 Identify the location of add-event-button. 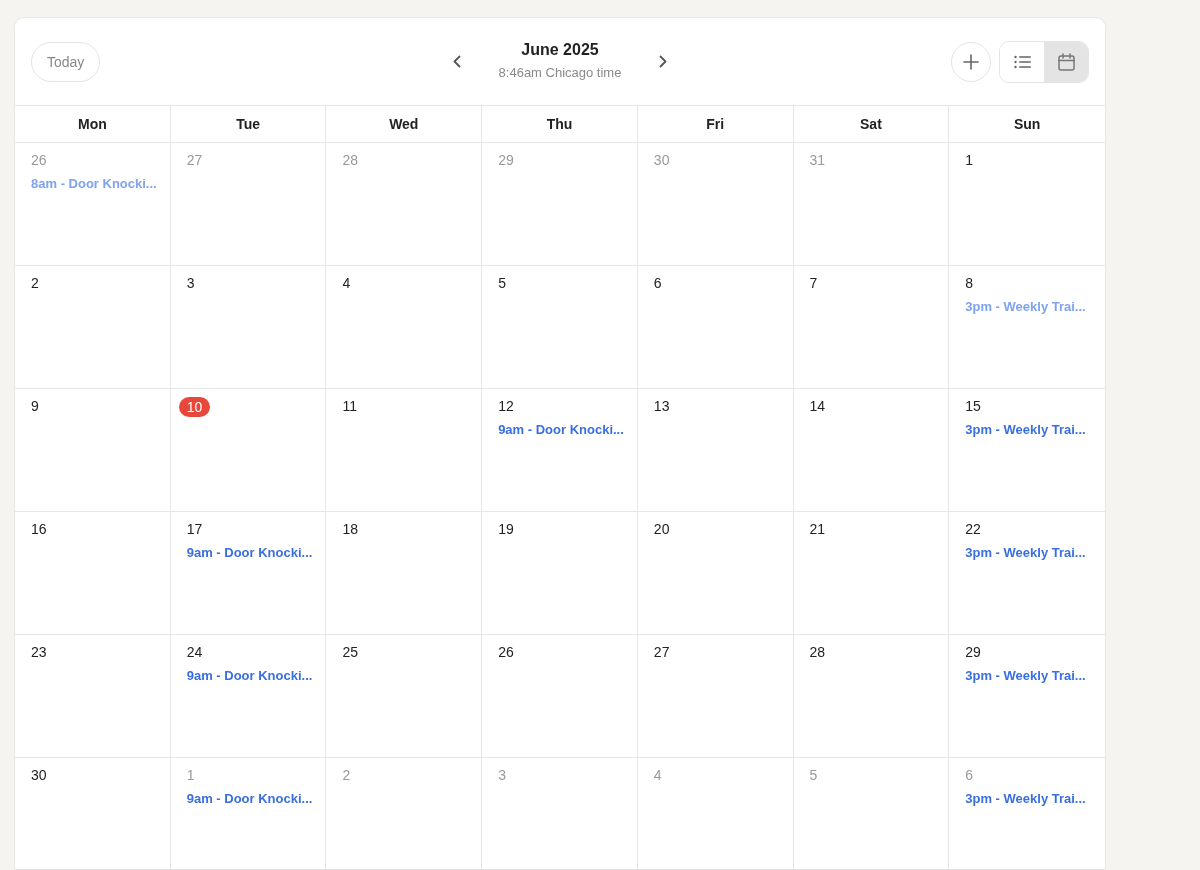
(971, 61).